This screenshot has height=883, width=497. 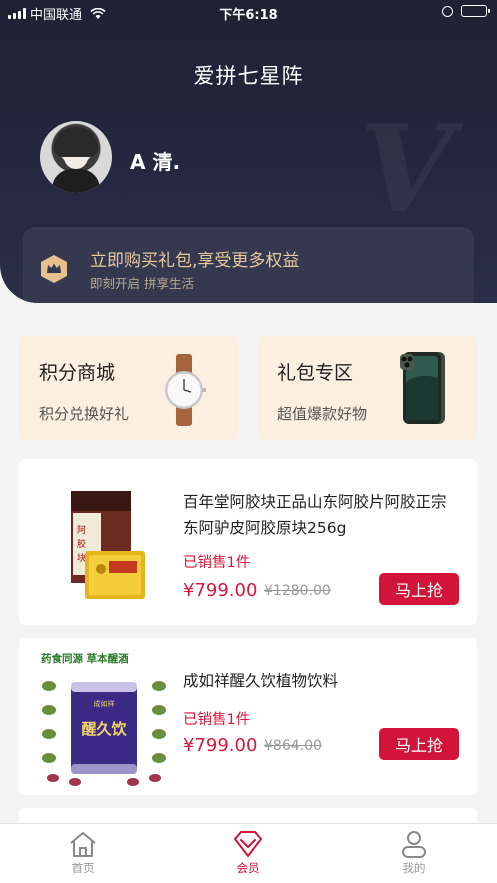 I want to click on tab-mine: 我的, so click(x=414, y=853).